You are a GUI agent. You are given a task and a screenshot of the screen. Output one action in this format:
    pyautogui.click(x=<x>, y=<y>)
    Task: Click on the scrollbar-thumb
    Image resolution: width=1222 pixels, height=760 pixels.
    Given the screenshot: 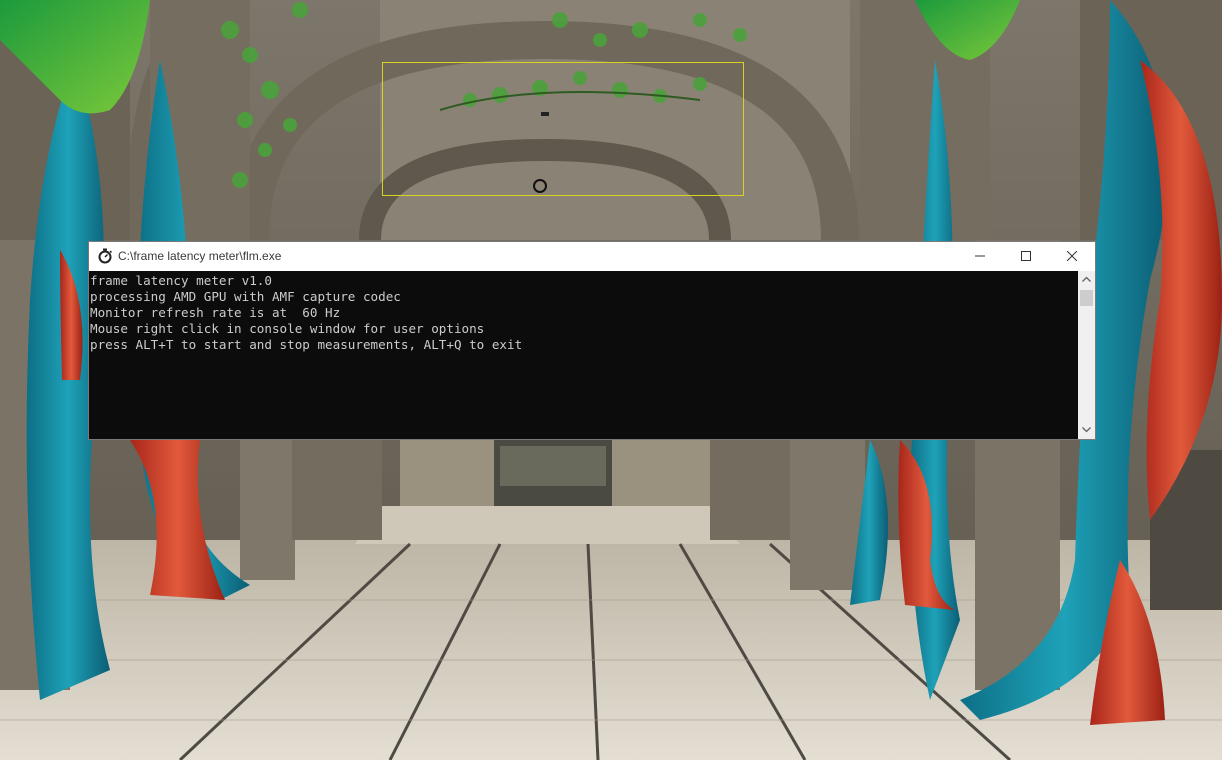 What is the action you would take?
    pyautogui.click(x=1086, y=298)
    